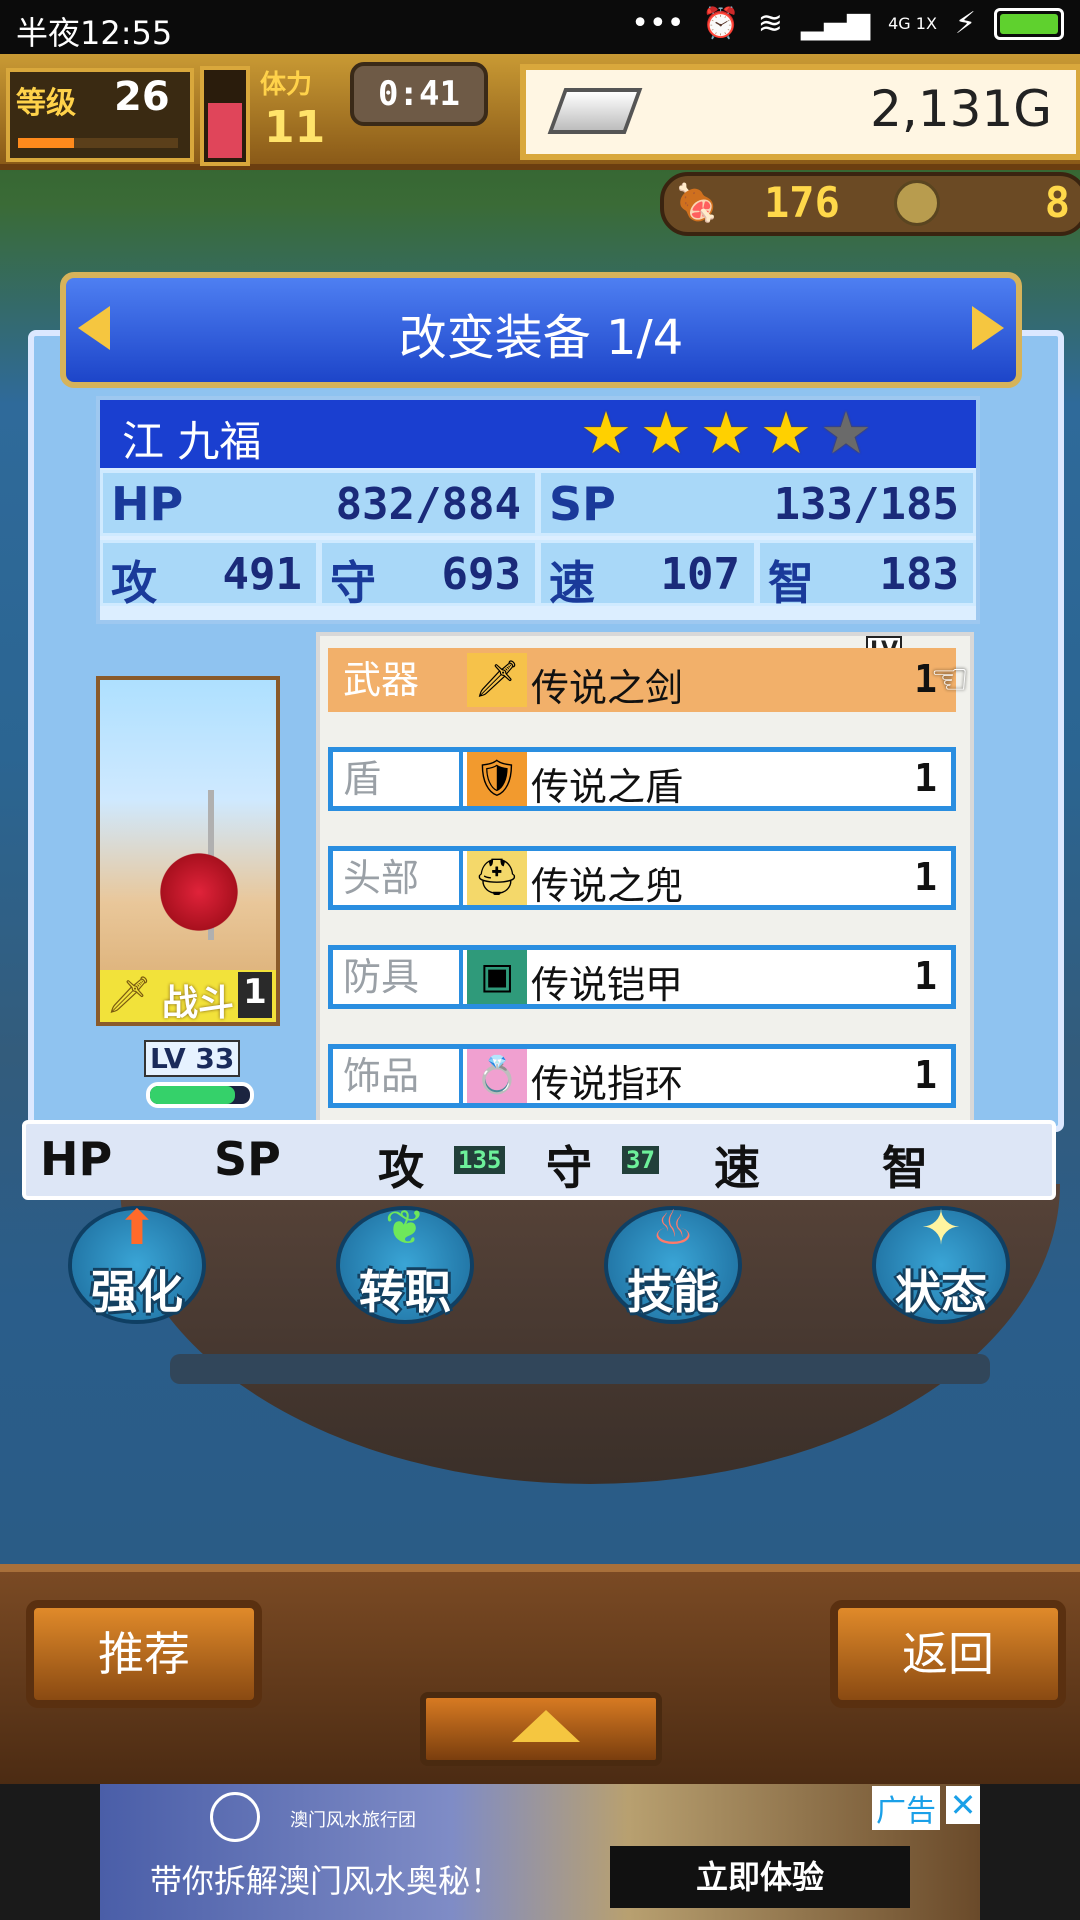  I want to click on wifi-icon: ≋, so click(770, 23).